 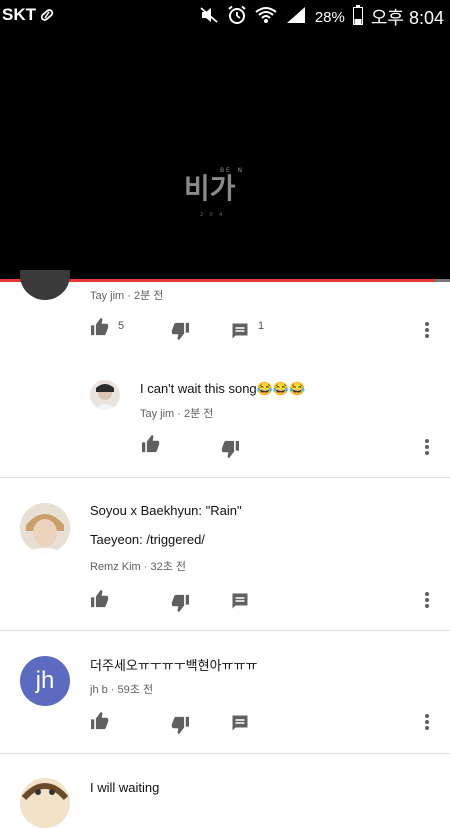 I want to click on comment-time: 32초 전, so click(x=168, y=567).